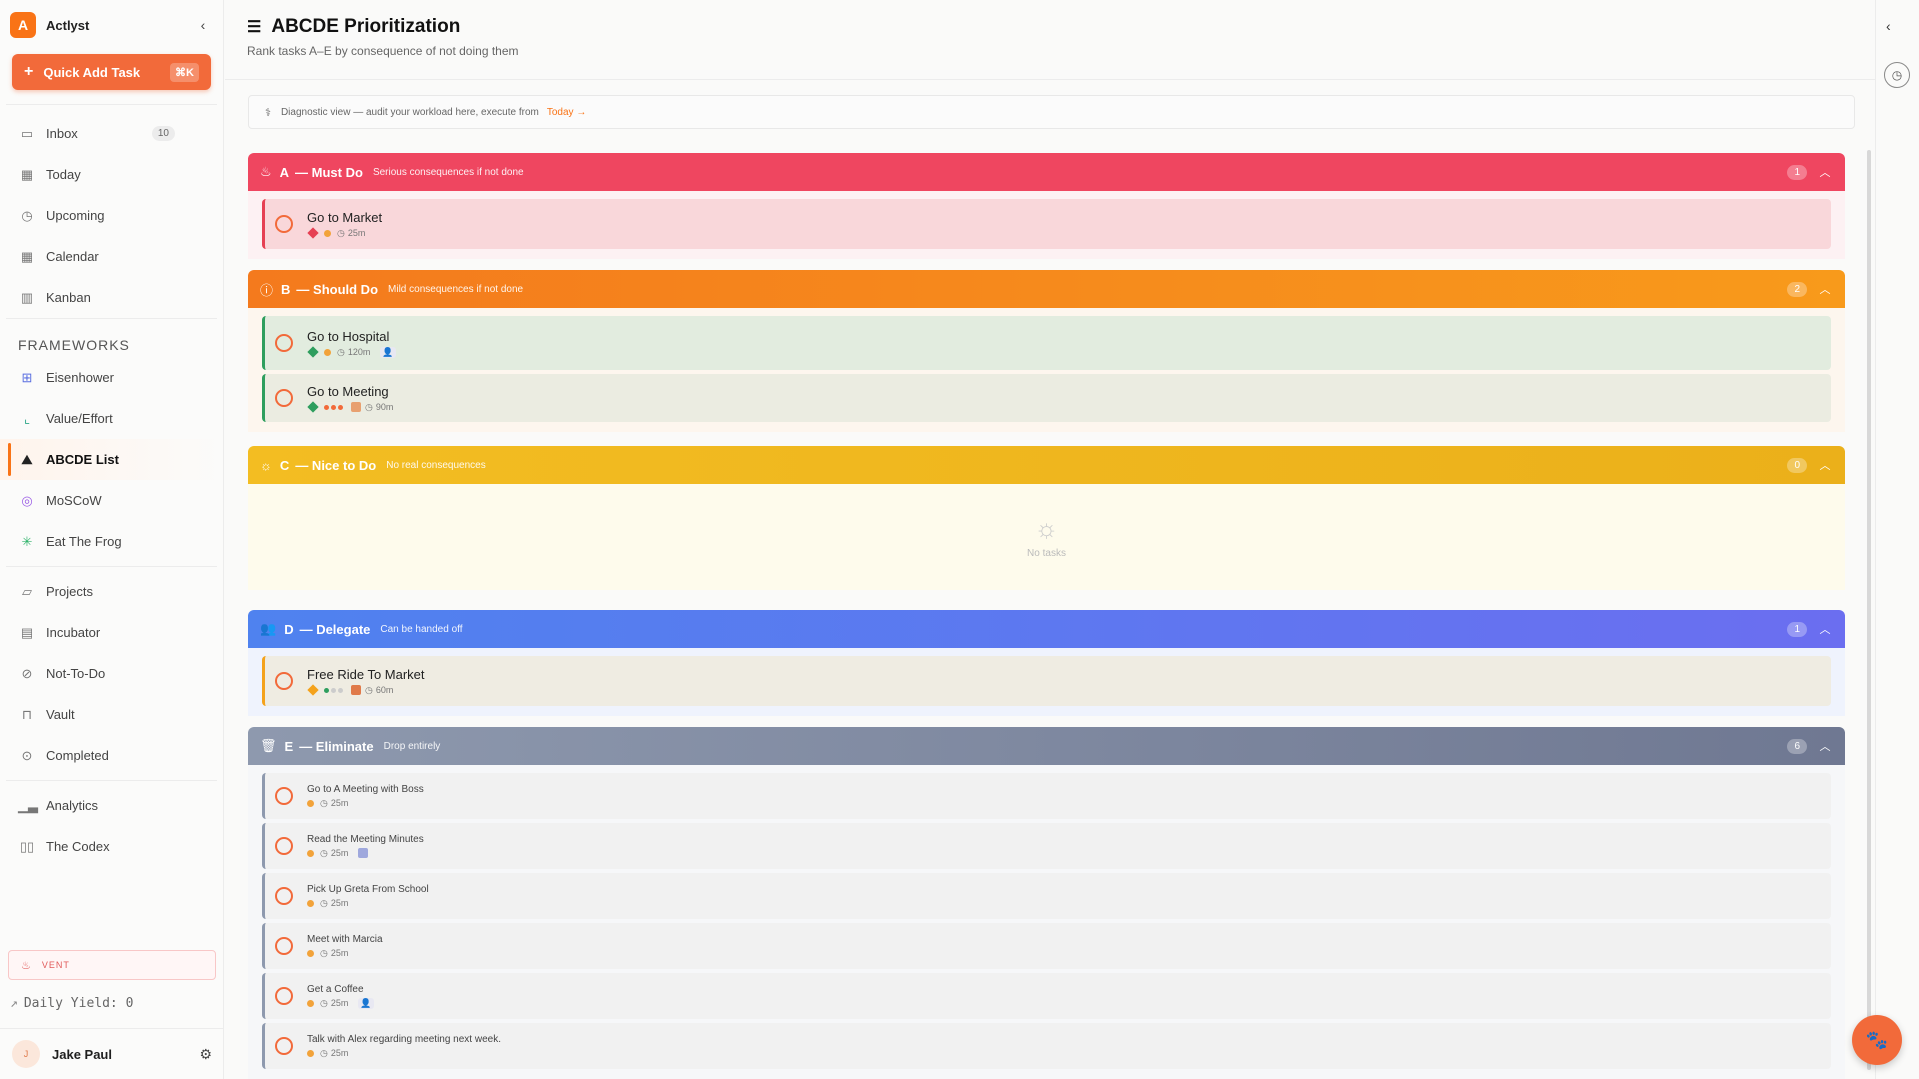 Image resolution: width=1919 pixels, height=1079 pixels. What do you see at coordinates (111, 846) in the screenshot?
I see `sidebar-item-the-codex: ▯▯ The Codex` at bounding box center [111, 846].